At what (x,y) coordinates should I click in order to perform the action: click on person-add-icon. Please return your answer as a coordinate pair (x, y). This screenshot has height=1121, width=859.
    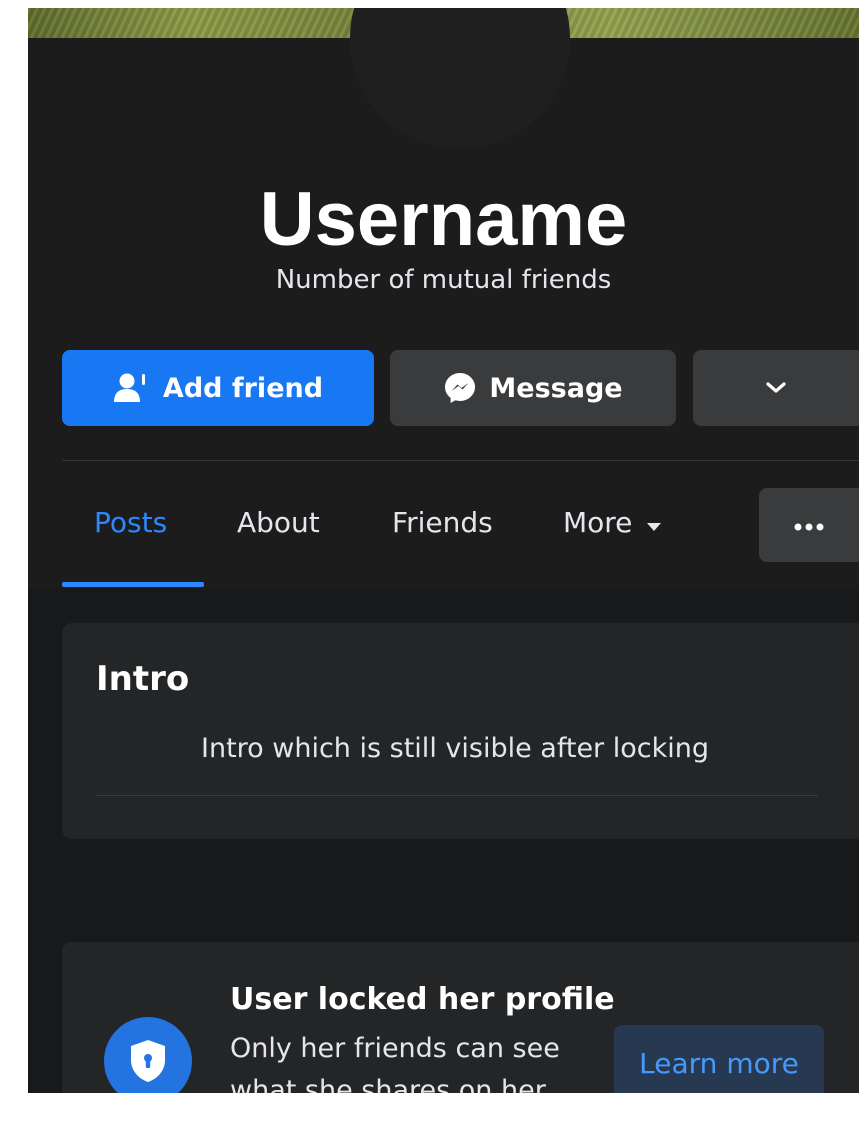
    Looking at the image, I should click on (132, 388).